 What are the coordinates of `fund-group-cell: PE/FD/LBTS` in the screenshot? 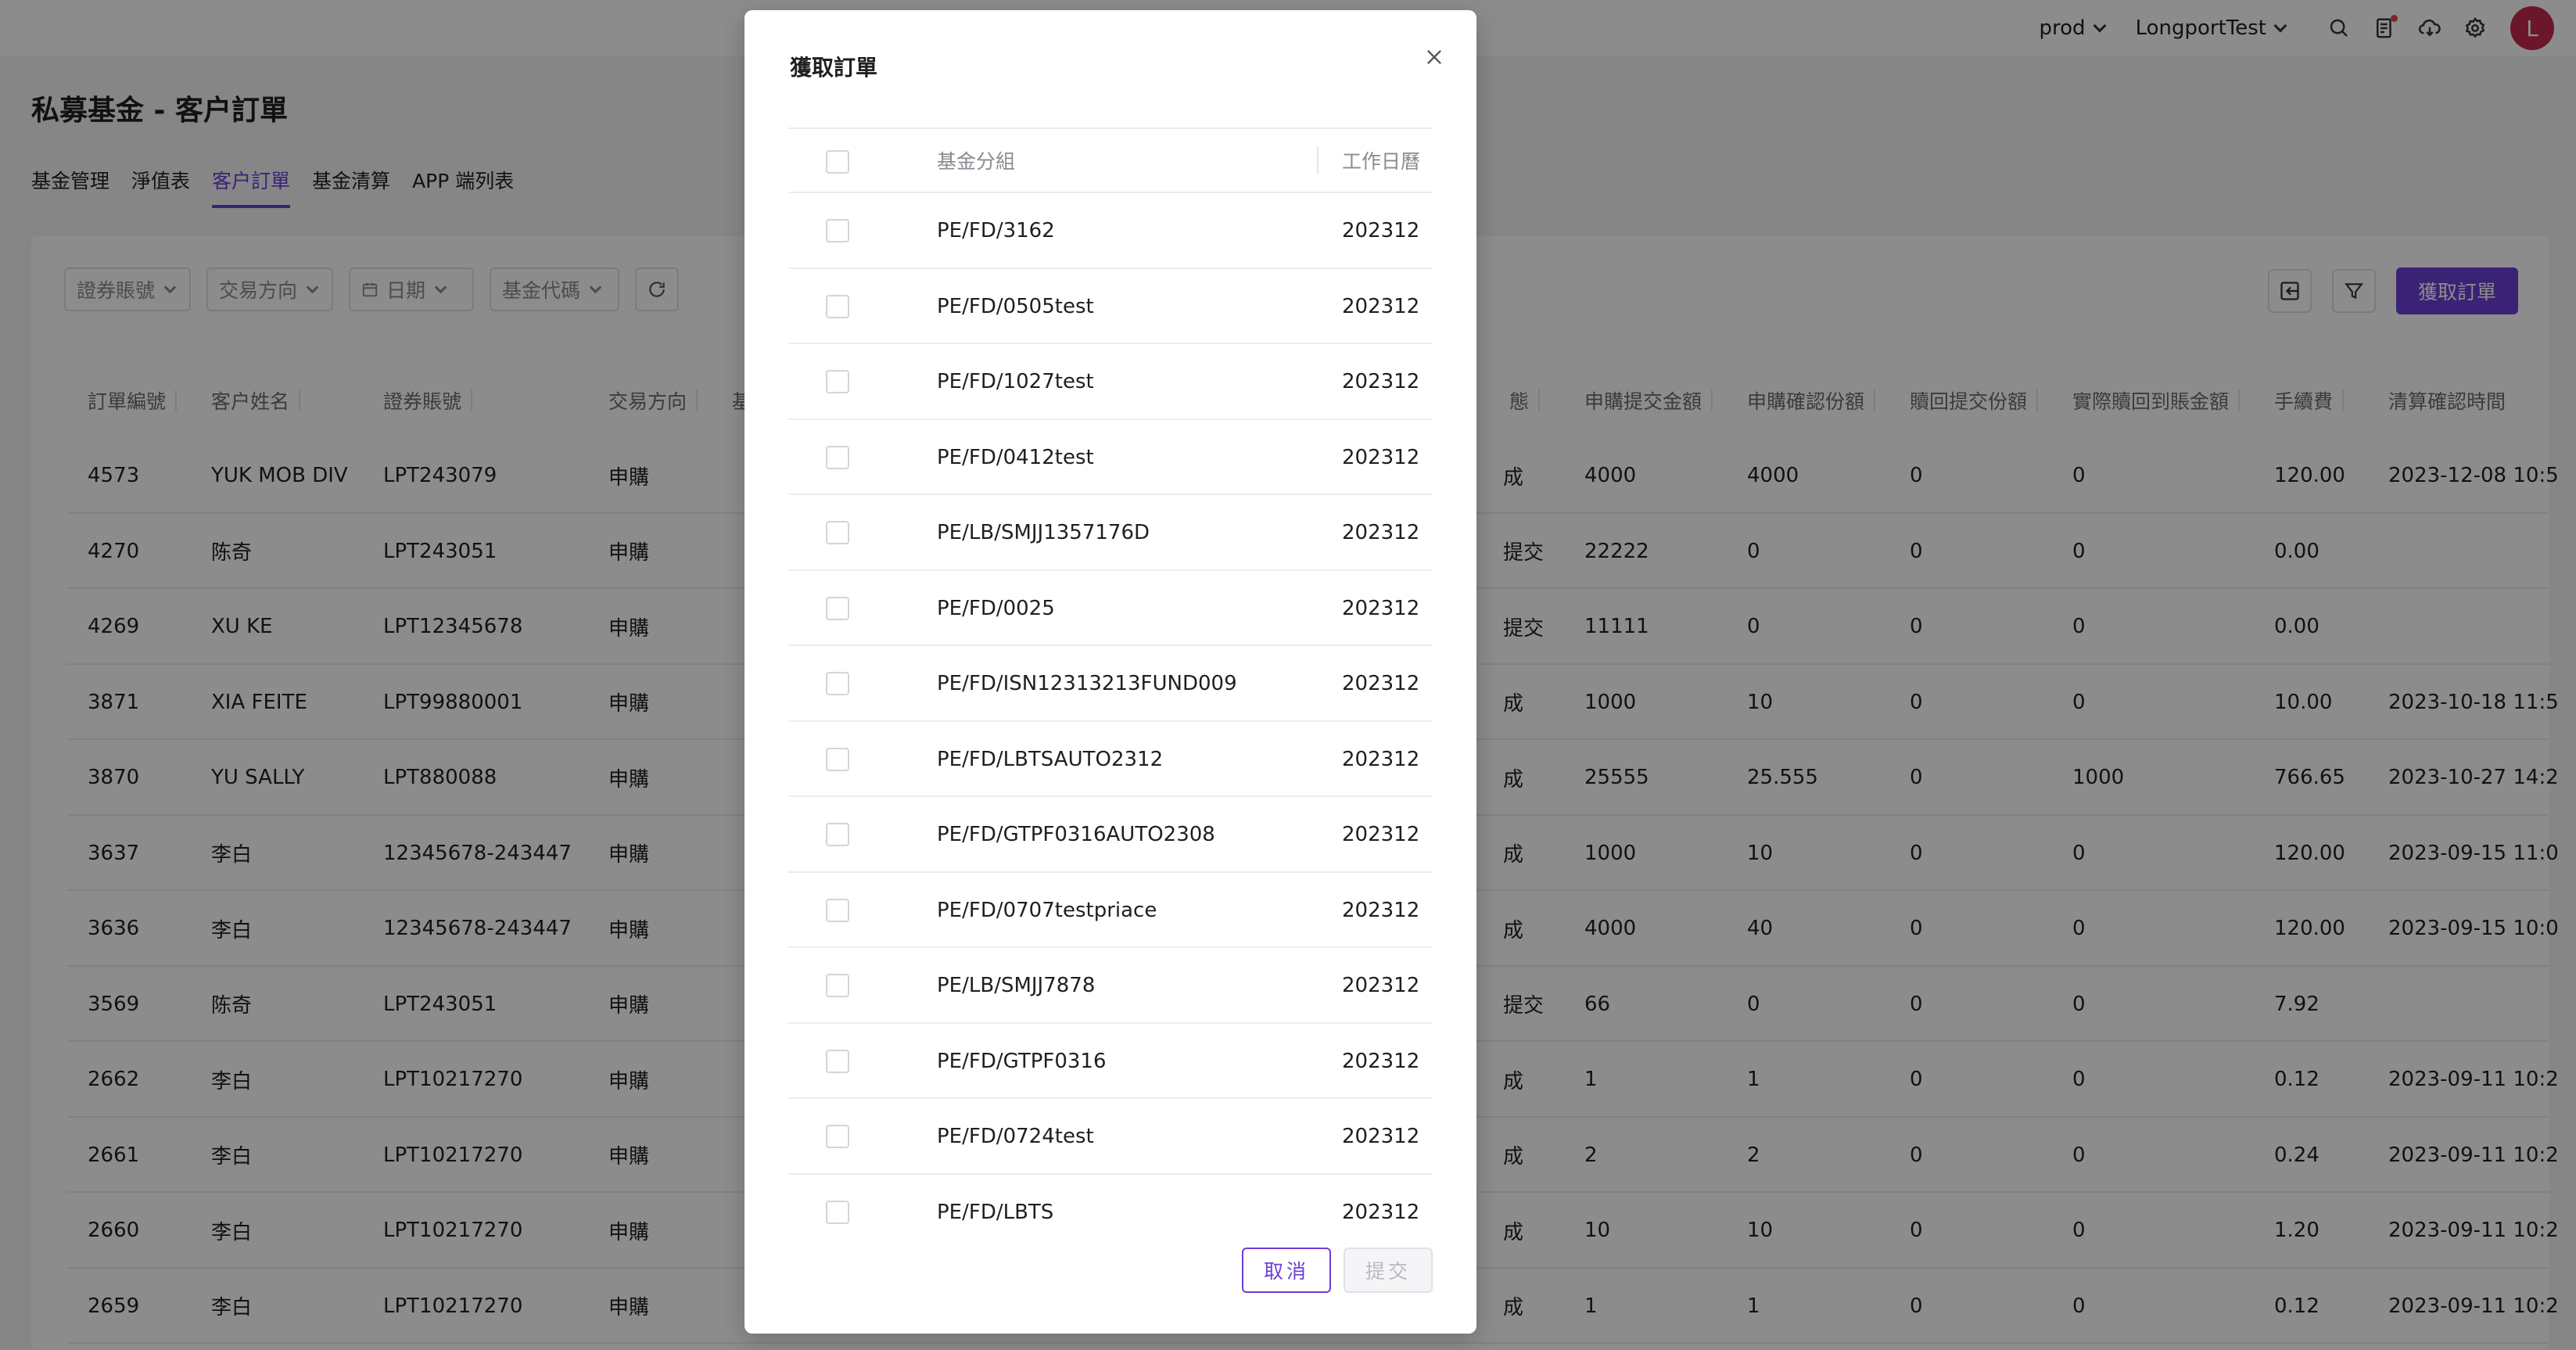 It's located at (996, 1212).